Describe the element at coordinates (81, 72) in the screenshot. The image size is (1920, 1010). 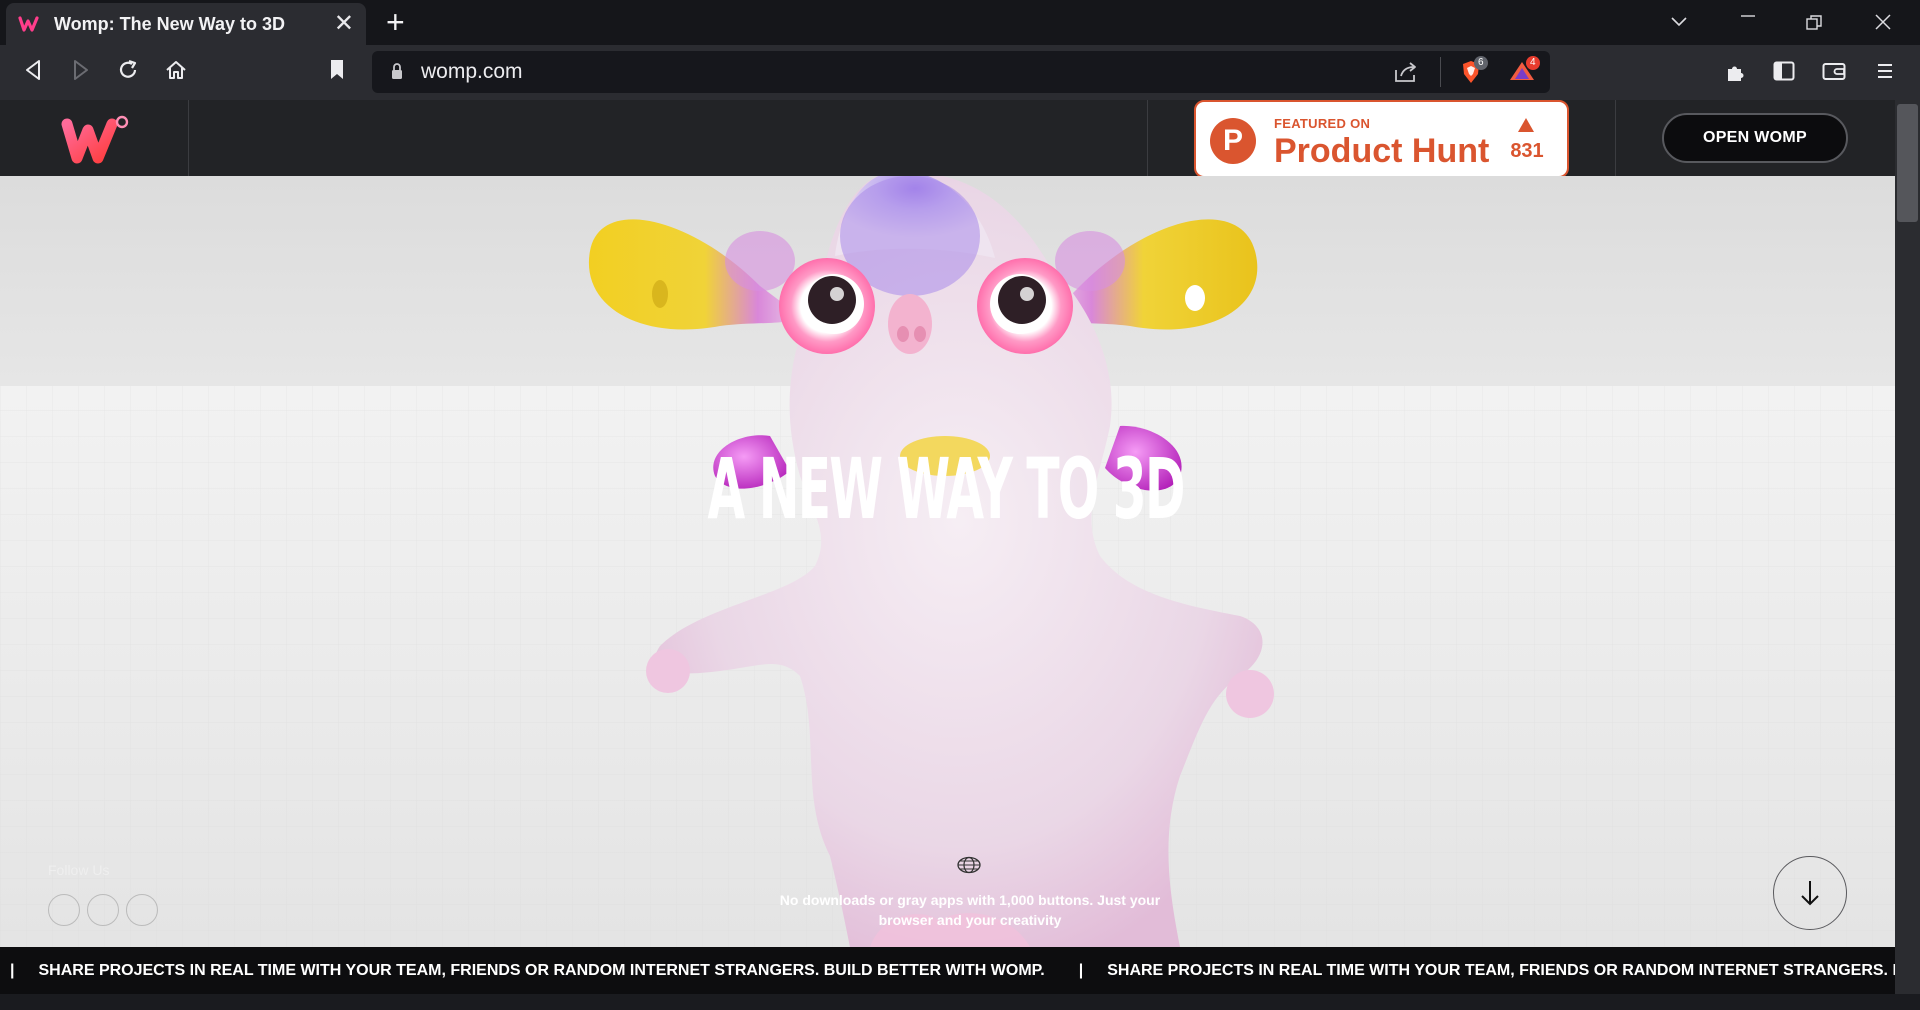
I see `forward-icon` at that location.